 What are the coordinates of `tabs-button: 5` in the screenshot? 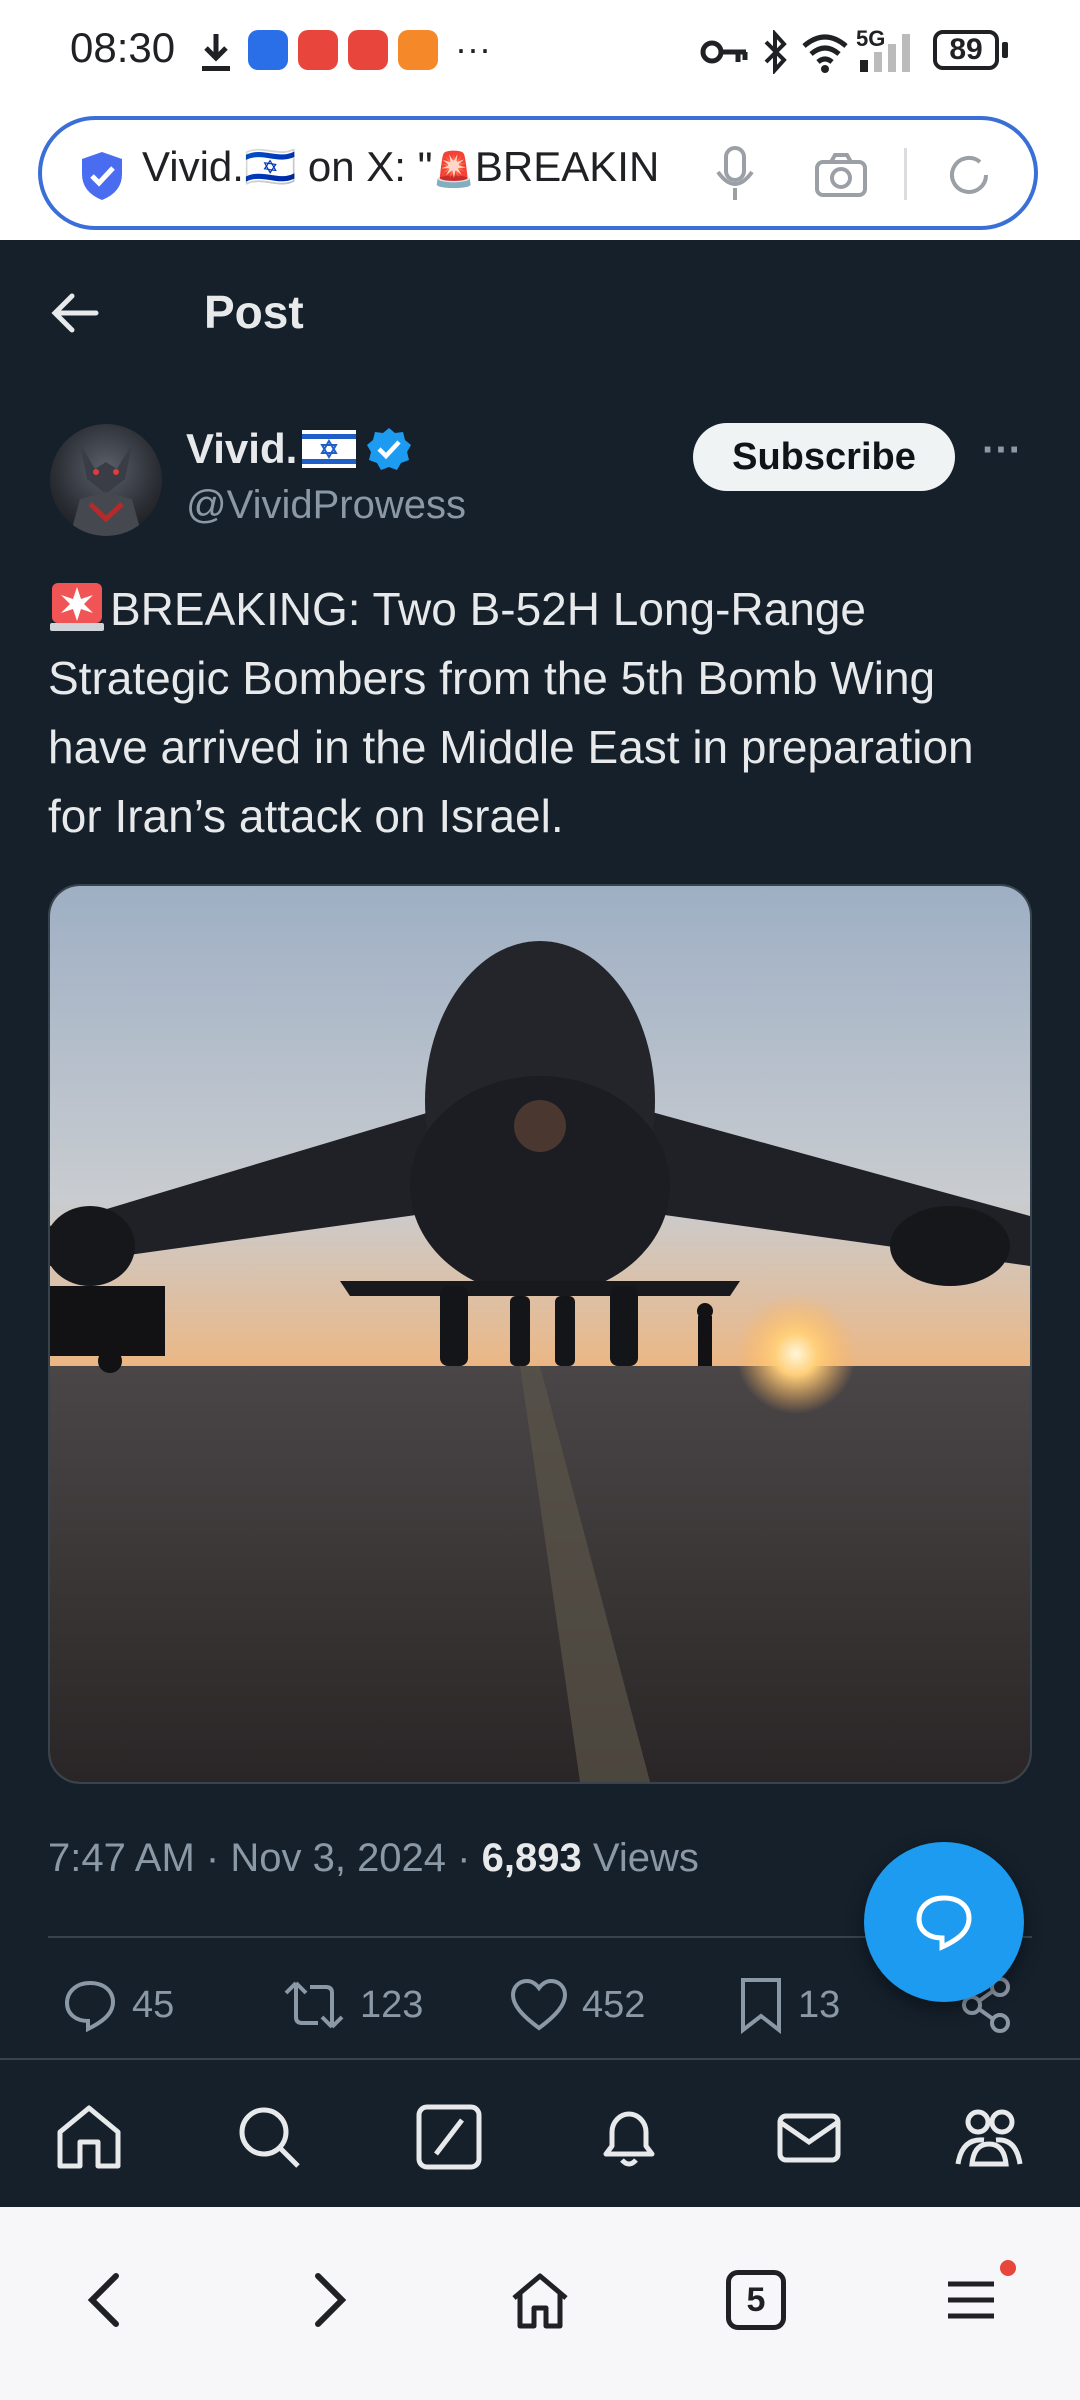 It's located at (756, 2300).